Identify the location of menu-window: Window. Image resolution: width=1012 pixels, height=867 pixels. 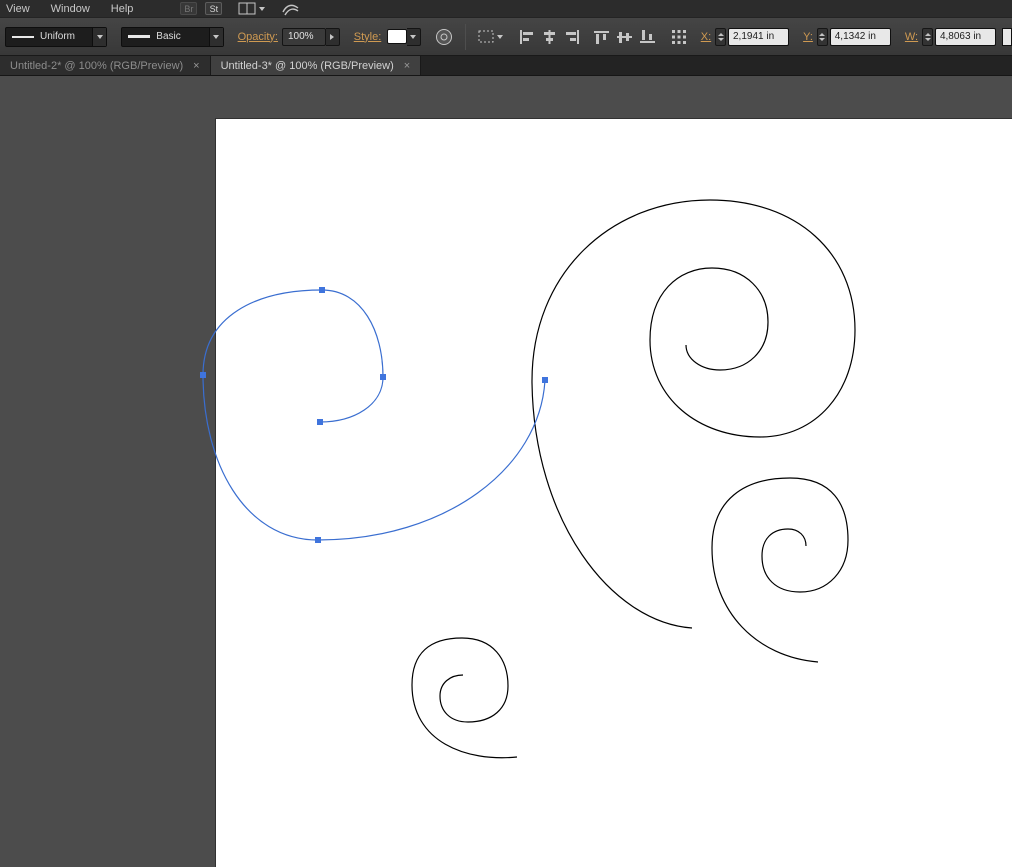
(76, 9).